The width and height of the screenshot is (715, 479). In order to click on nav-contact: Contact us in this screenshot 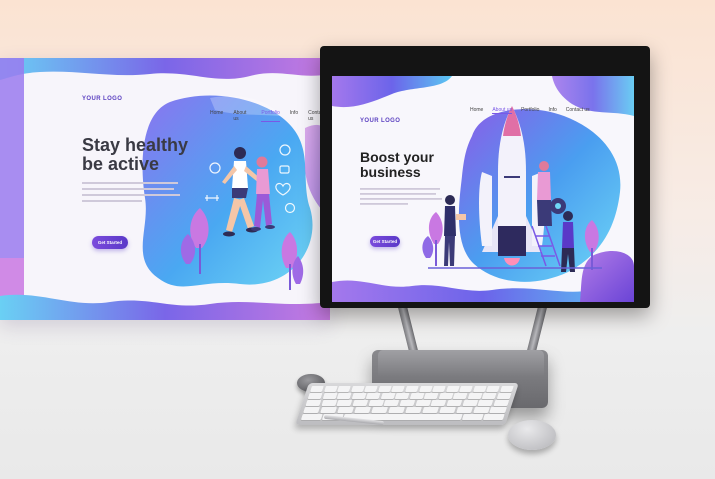, I will do `click(578, 110)`.